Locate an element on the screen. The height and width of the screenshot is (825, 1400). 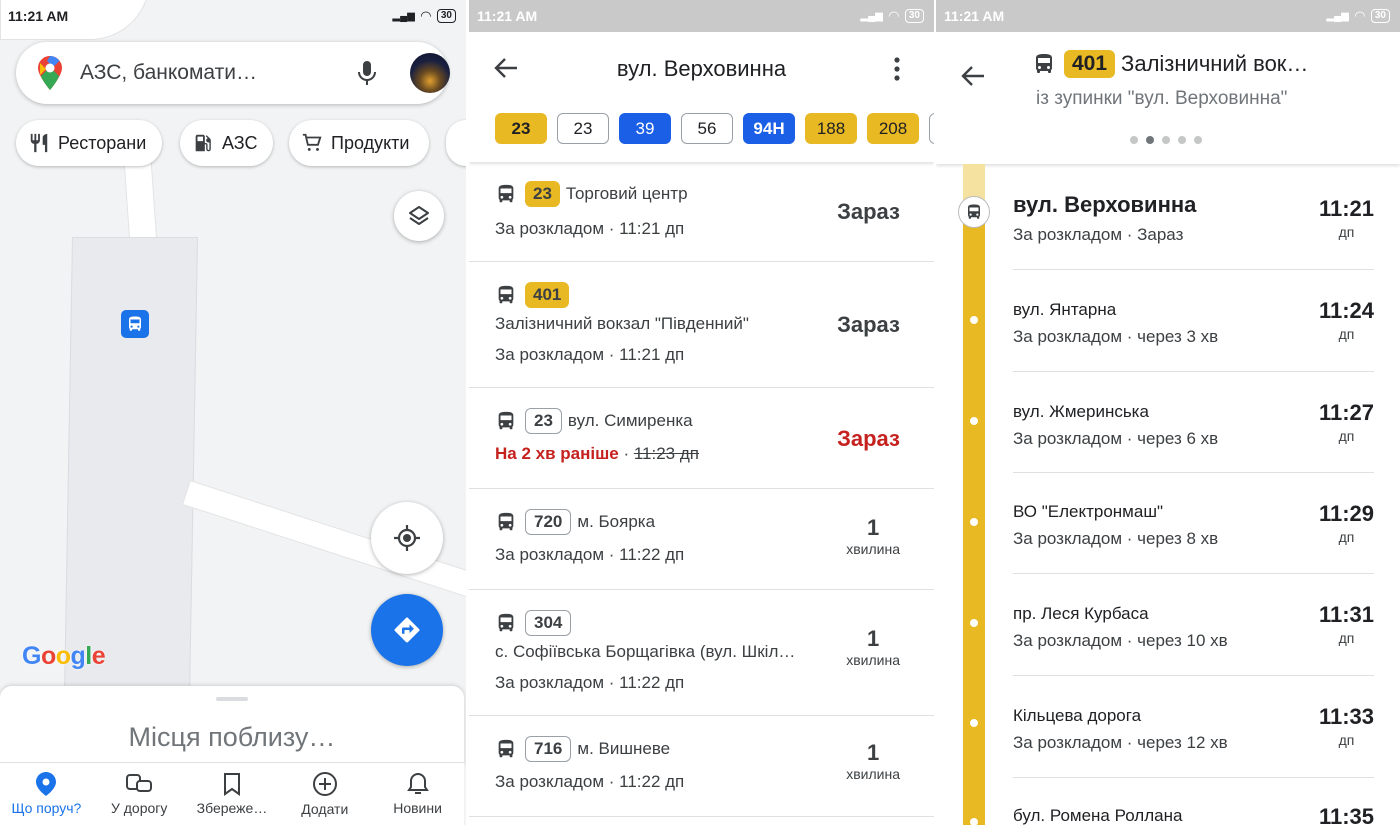
arrival-time: Зараз is located at coordinates (868, 439).